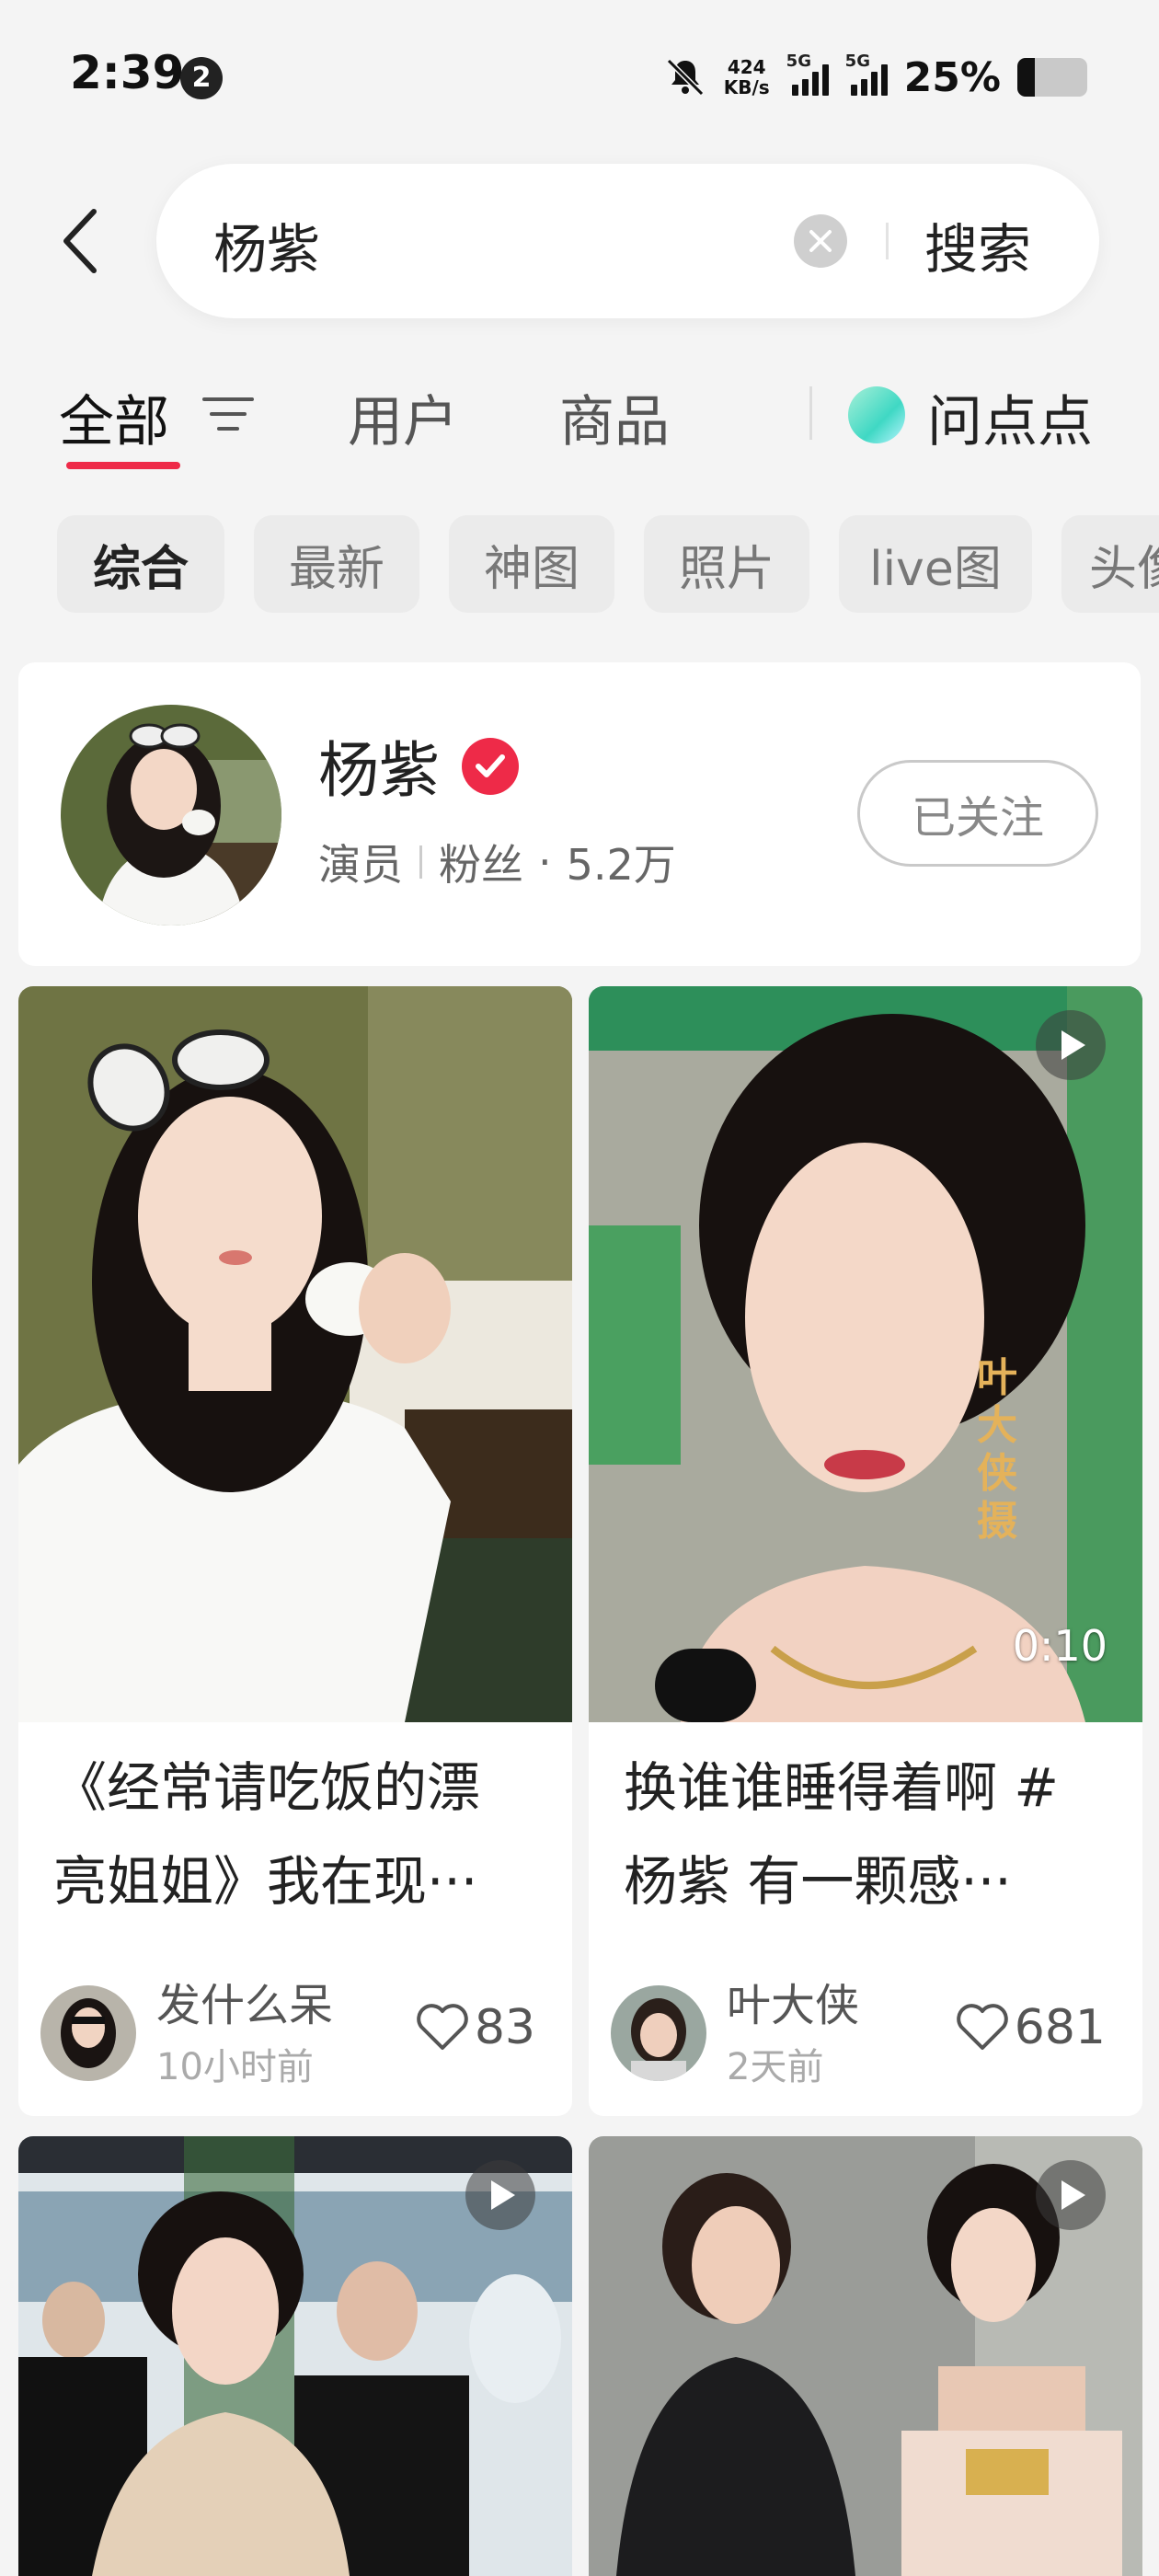 The width and height of the screenshot is (1159, 2576). What do you see at coordinates (228, 415) in the screenshot?
I see `filter-icon` at bounding box center [228, 415].